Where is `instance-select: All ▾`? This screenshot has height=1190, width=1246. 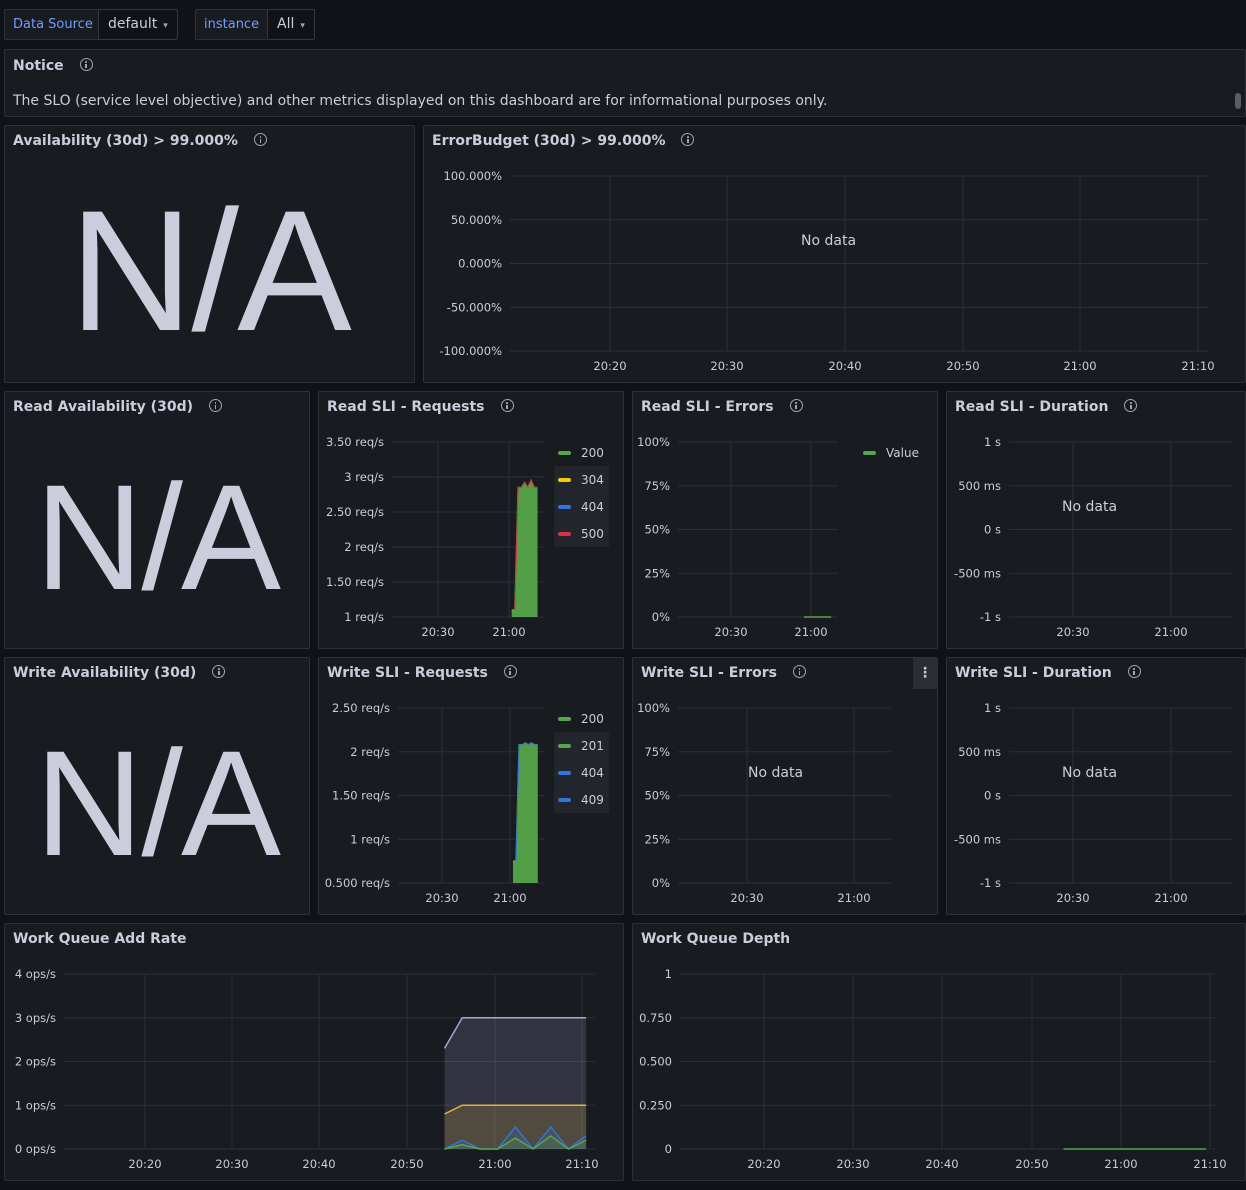
instance-select: All ▾ is located at coordinates (291, 24).